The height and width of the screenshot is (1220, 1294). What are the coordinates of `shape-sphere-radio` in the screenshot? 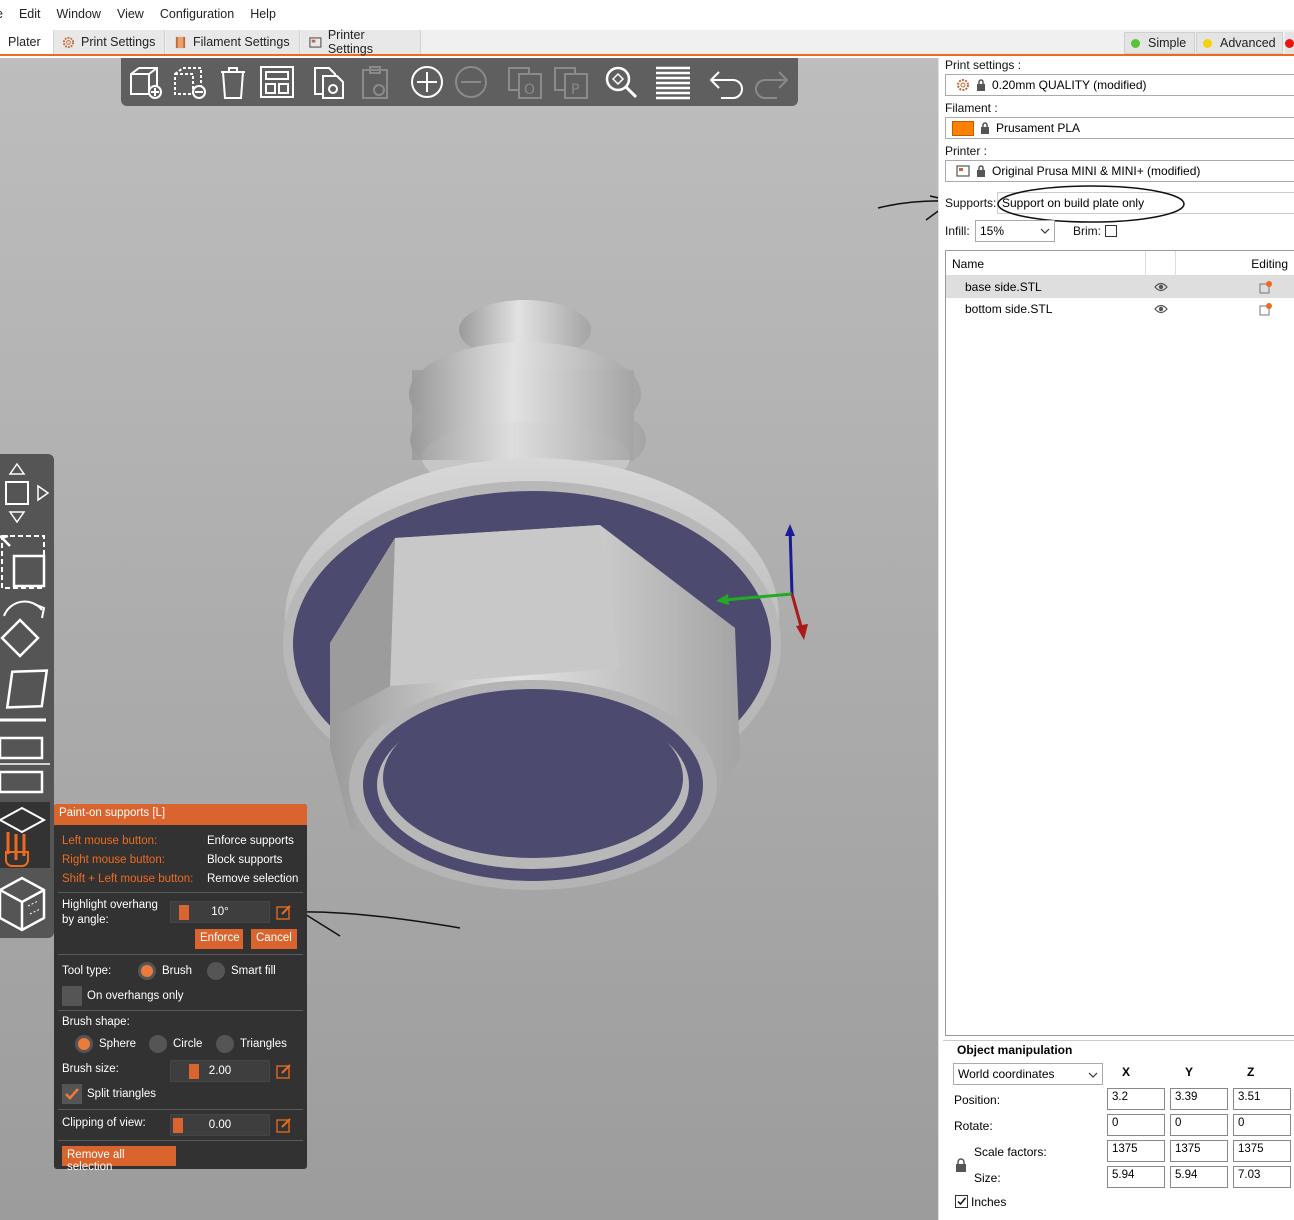 It's located at (84, 1044).